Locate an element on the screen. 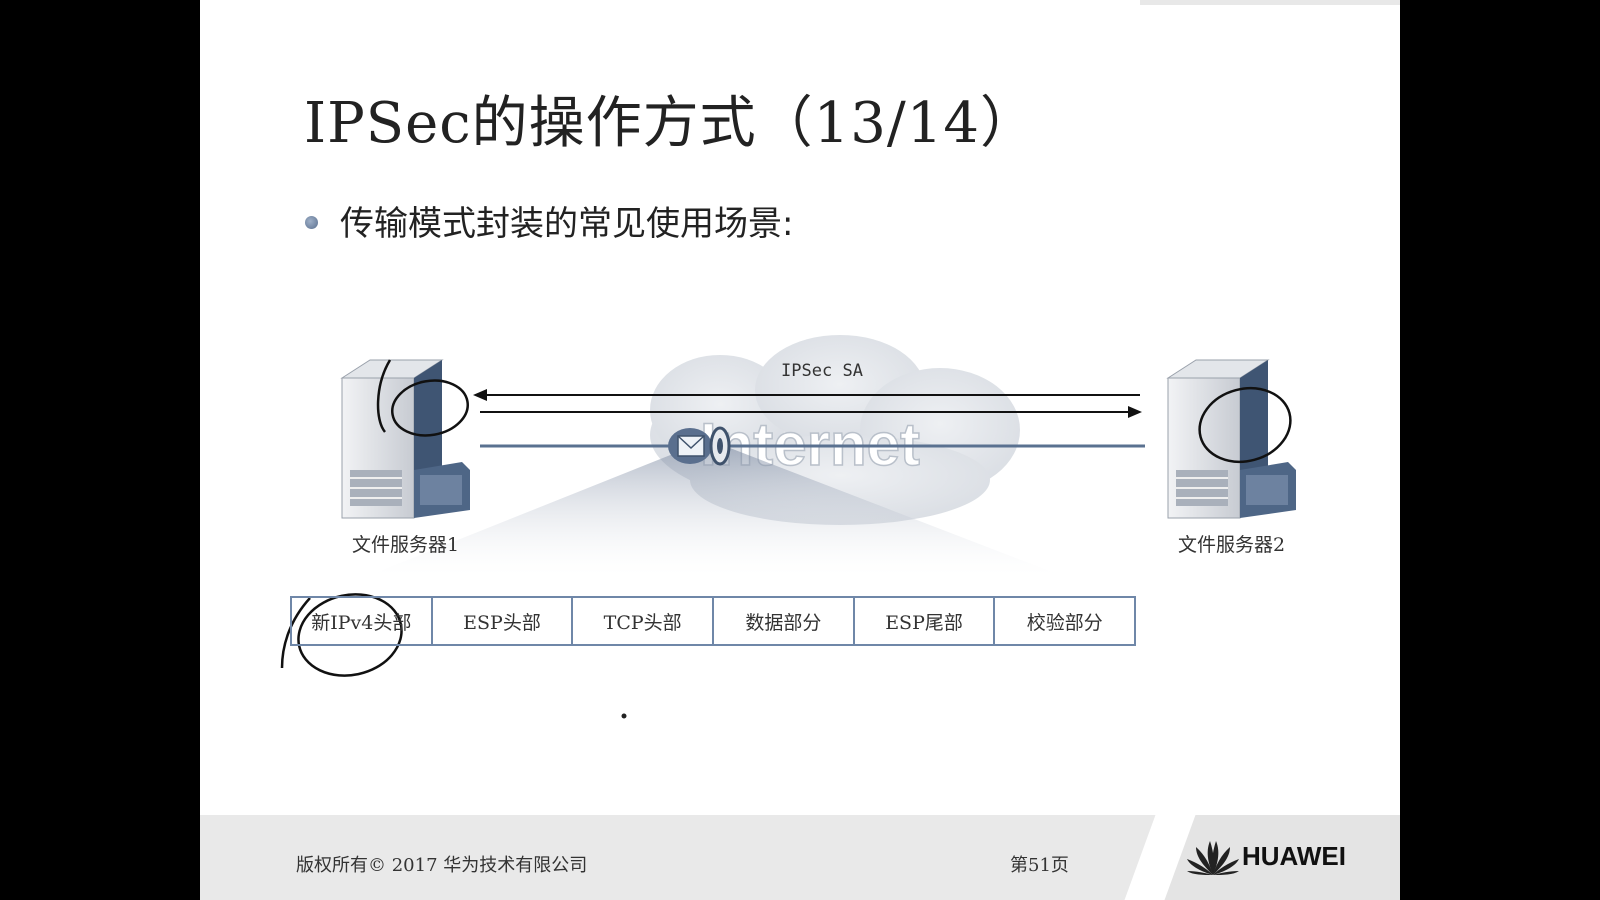 This screenshot has width=1600, height=900. packet-format-table: 新IPv4头部 ESP头部 TCP头部 数据部分 ESP尾部 校验部分 is located at coordinates (713, 621).